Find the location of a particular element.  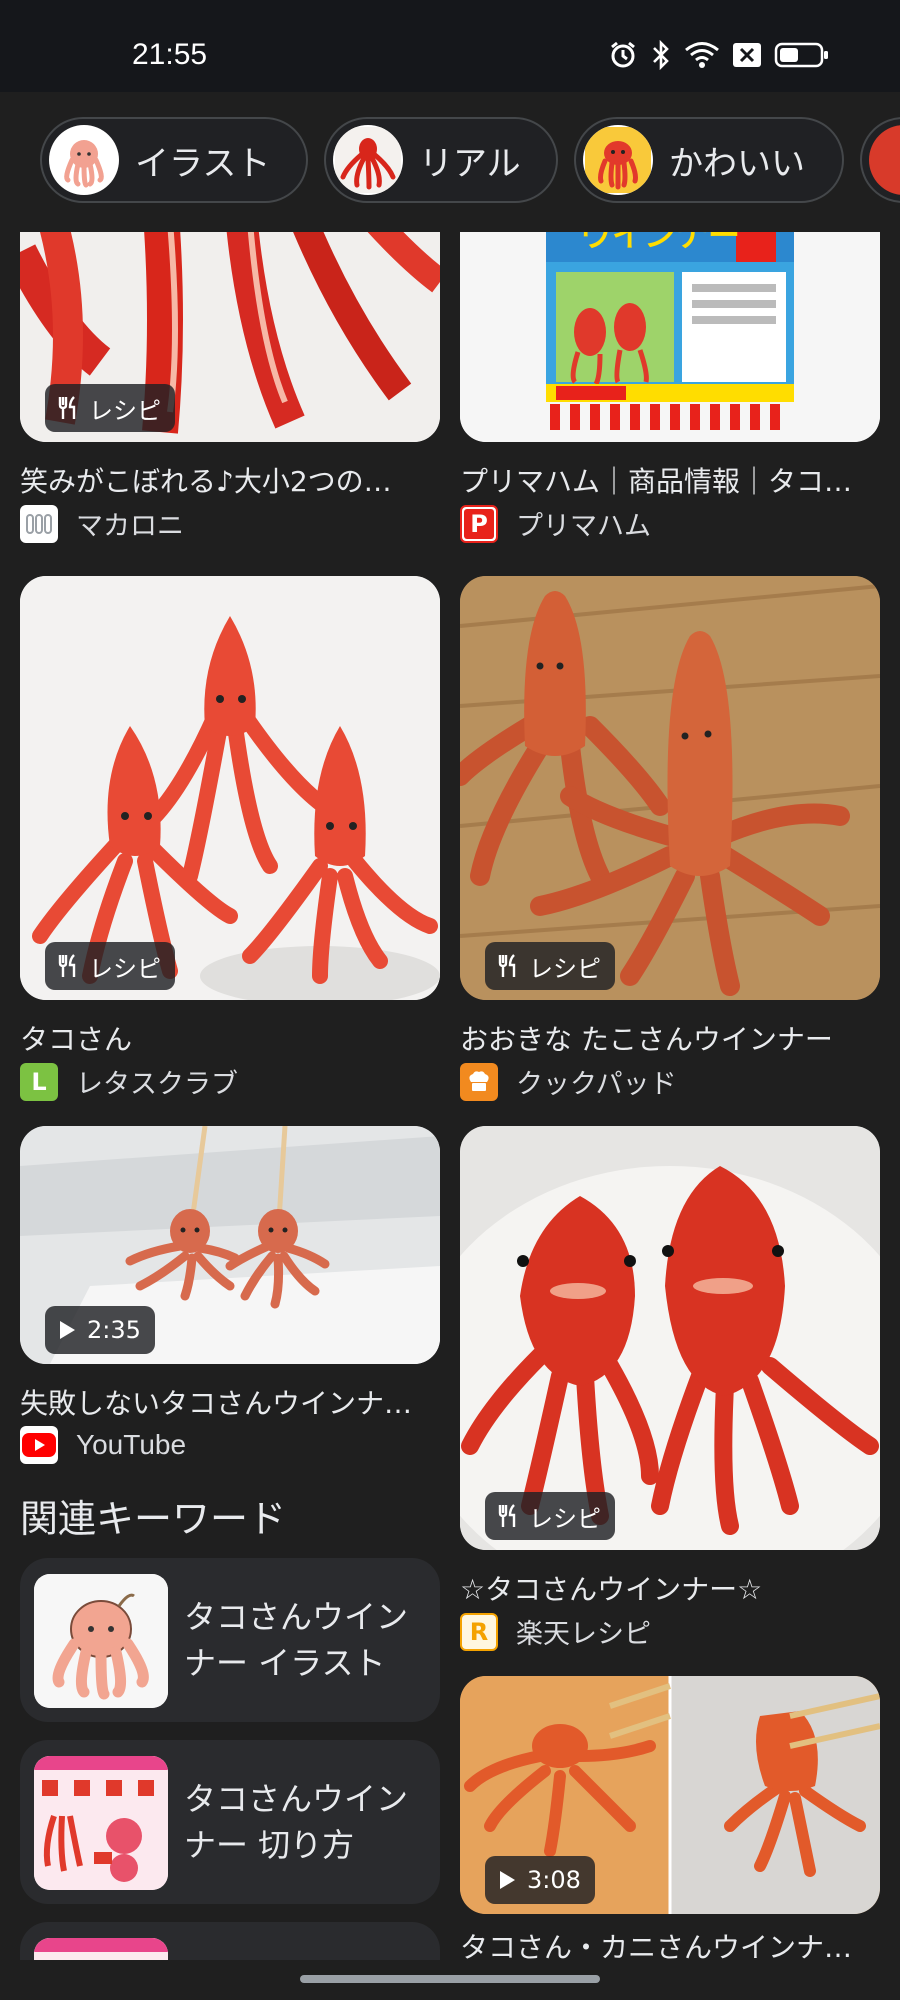

result-card: 2:35 失敗しないタコさんウインナ… YouTube is located at coordinates (230, 1306).